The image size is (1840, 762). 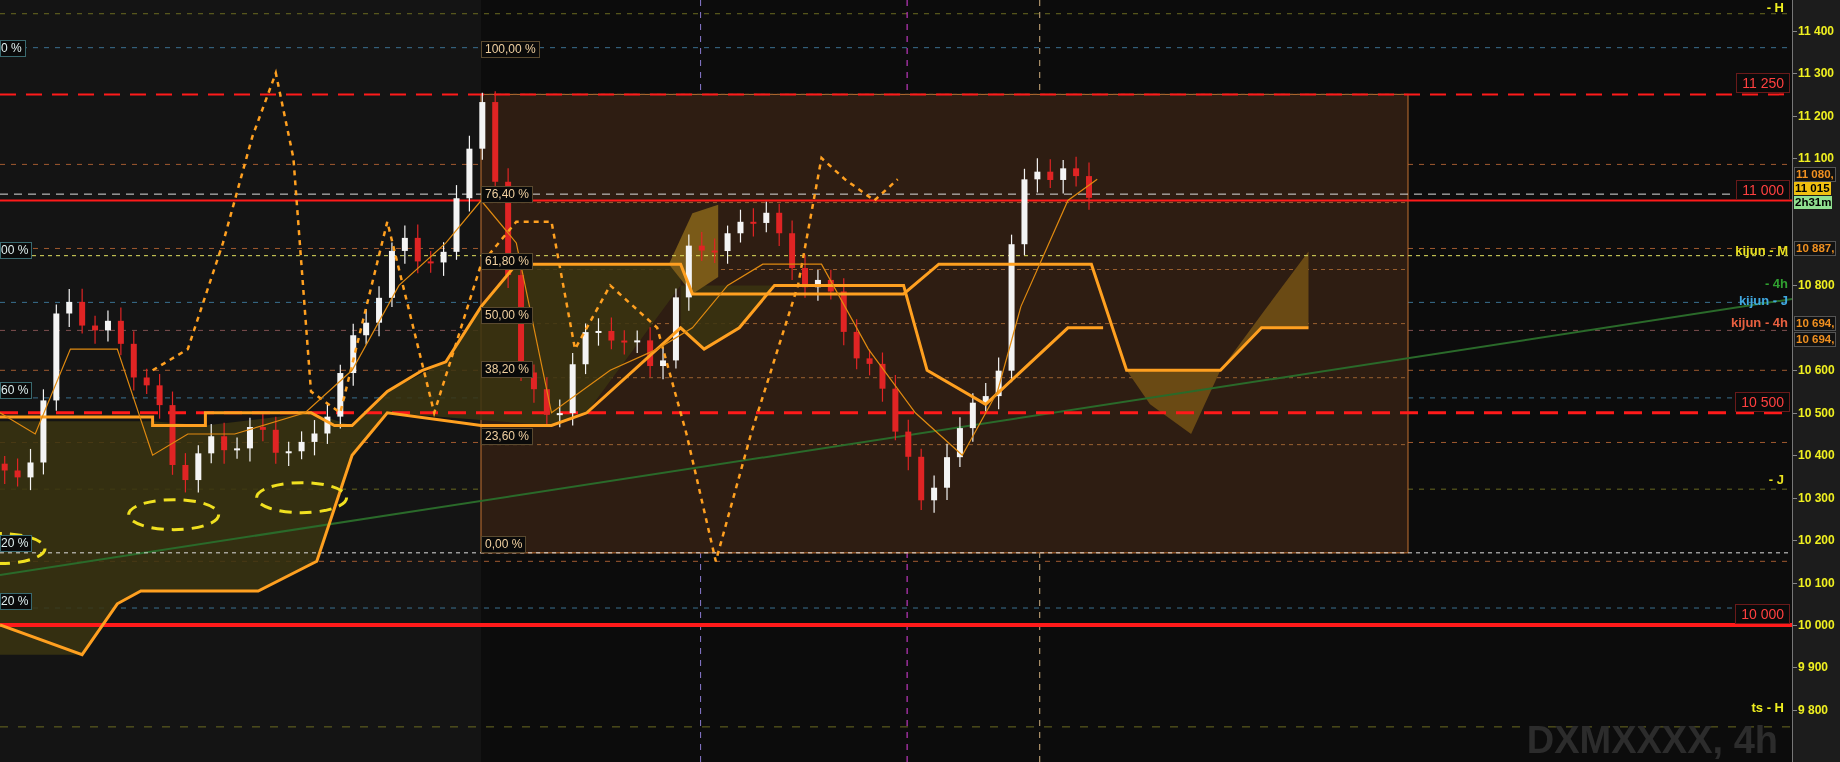 What do you see at coordinates (1816, 540) in the screenshot?
I see `price-tick-label: 10 200` at bounding box center [1816, 540].